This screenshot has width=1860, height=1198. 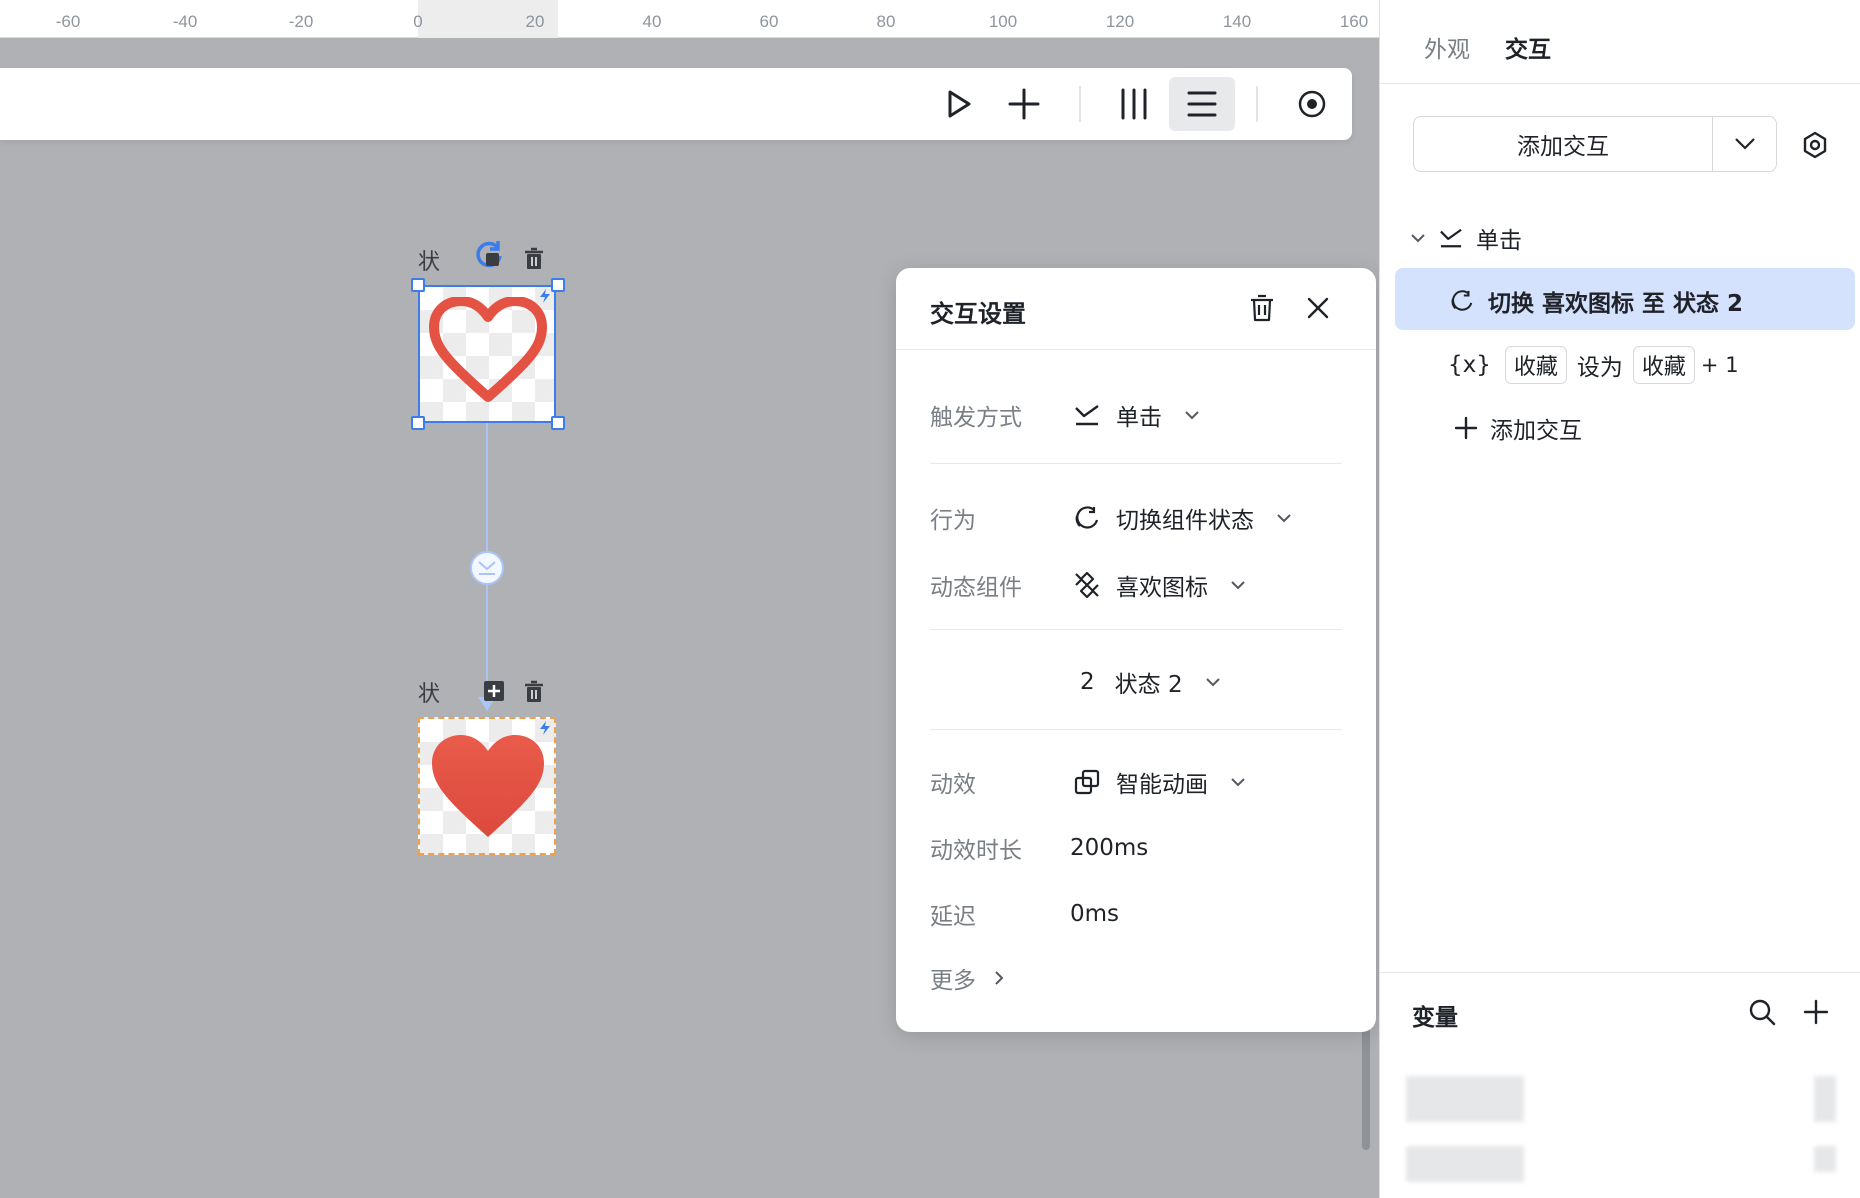 I want to click on action-row: 行为 切换组件状态, so click(x=1136, y=518).